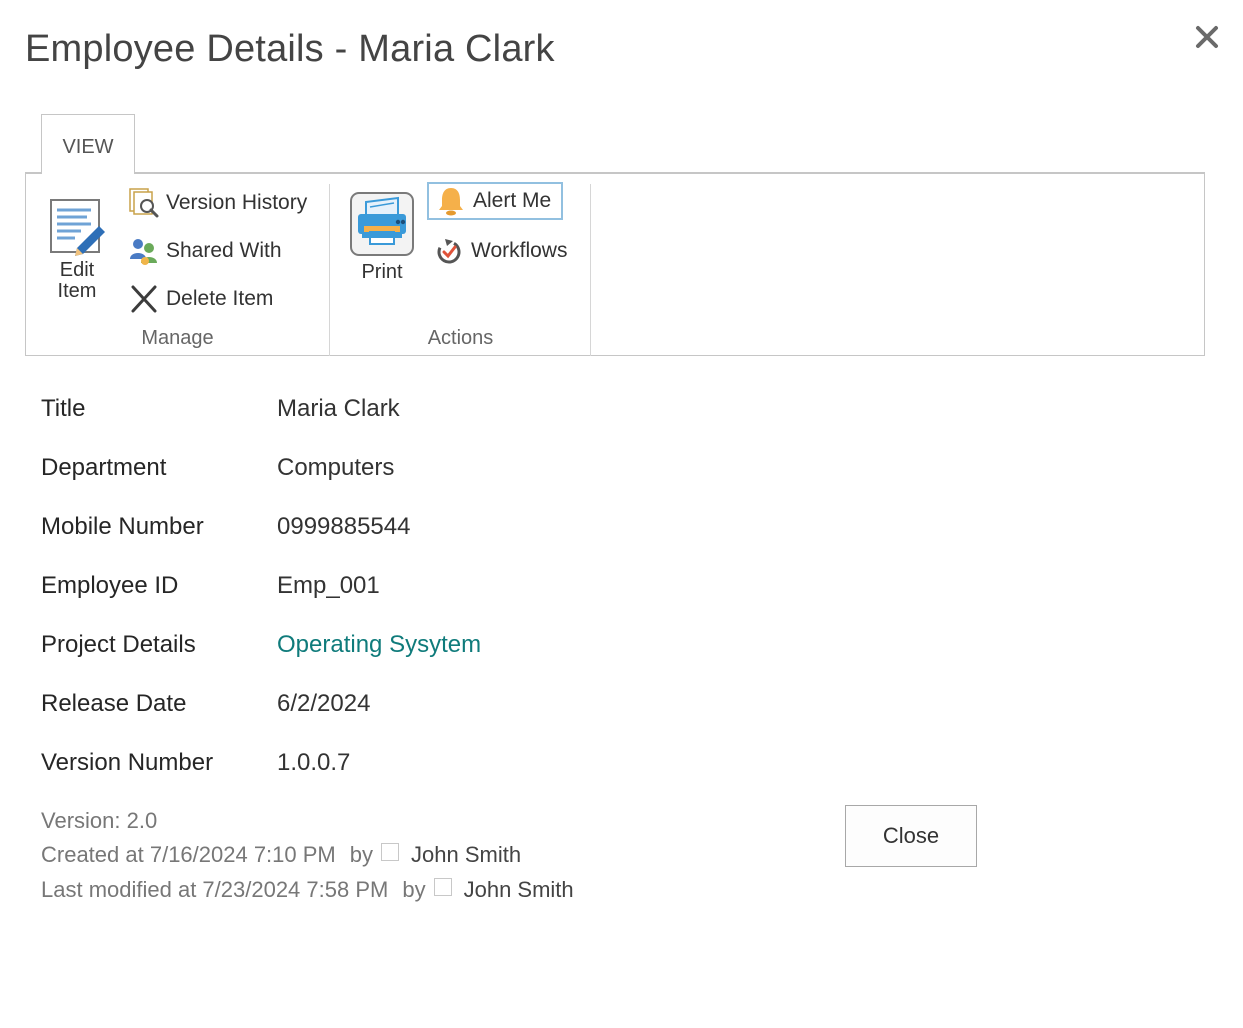  Describe the element at coordinates (217, 468) in the screenshot. I see `field-row-department: Department Computers` at that location.